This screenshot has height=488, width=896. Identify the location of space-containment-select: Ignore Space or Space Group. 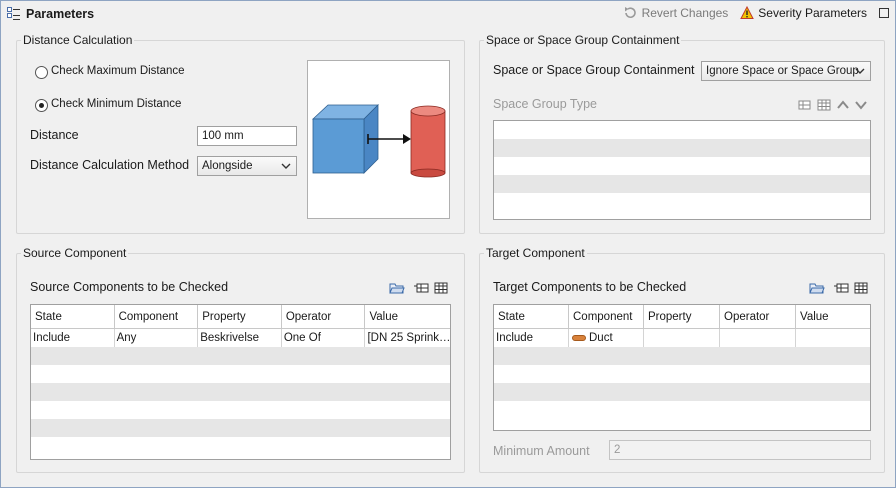
(786, 71).